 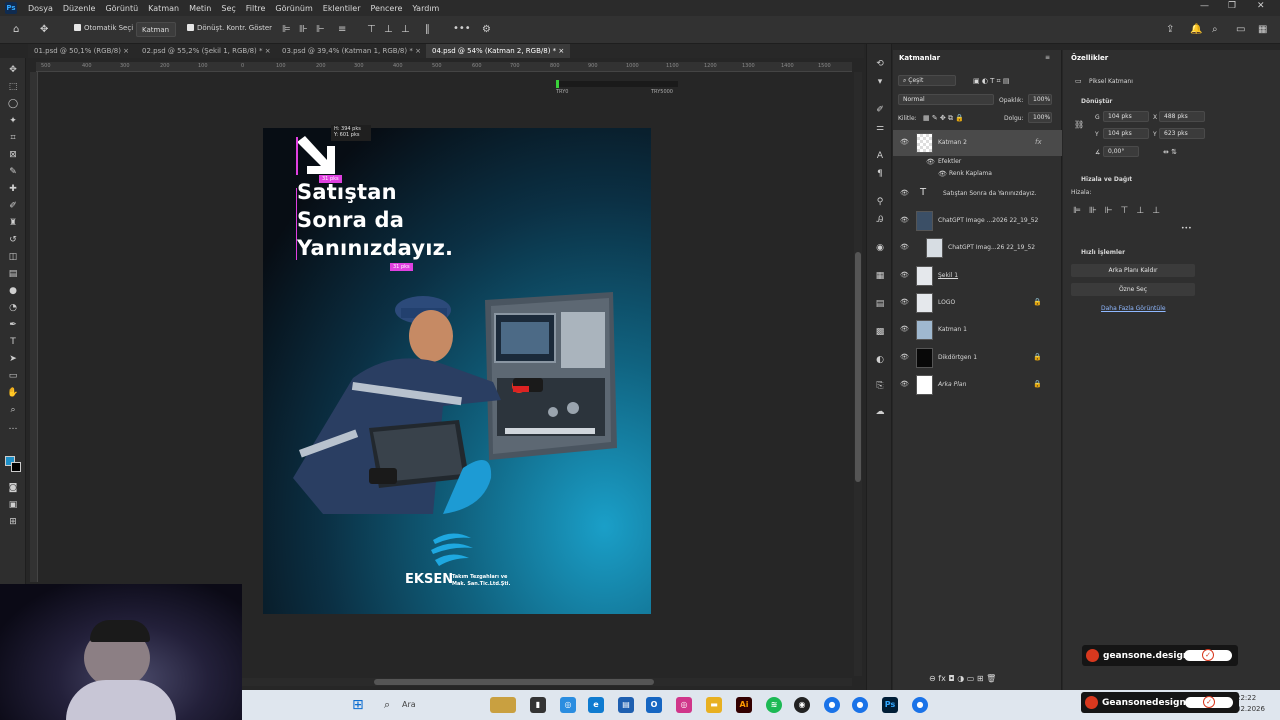 What do you see at coordinates (498, 51) in the screenshot?
I see `tab-04: 04.psd @ 54% (Katman 2, RGB/8) * ×` at bounding box center [498, 51].